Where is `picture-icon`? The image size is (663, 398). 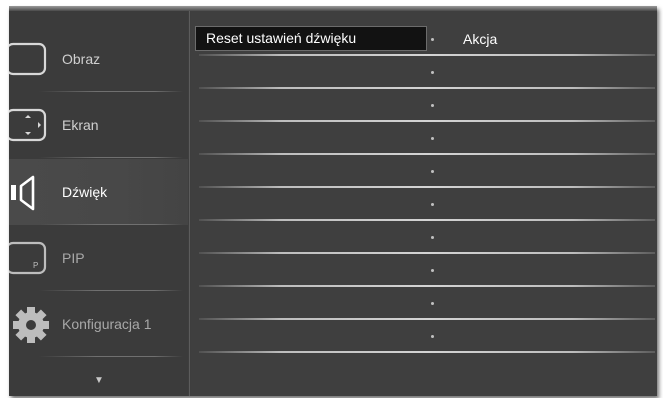
picture-icon is located at coordinates (29, 62).